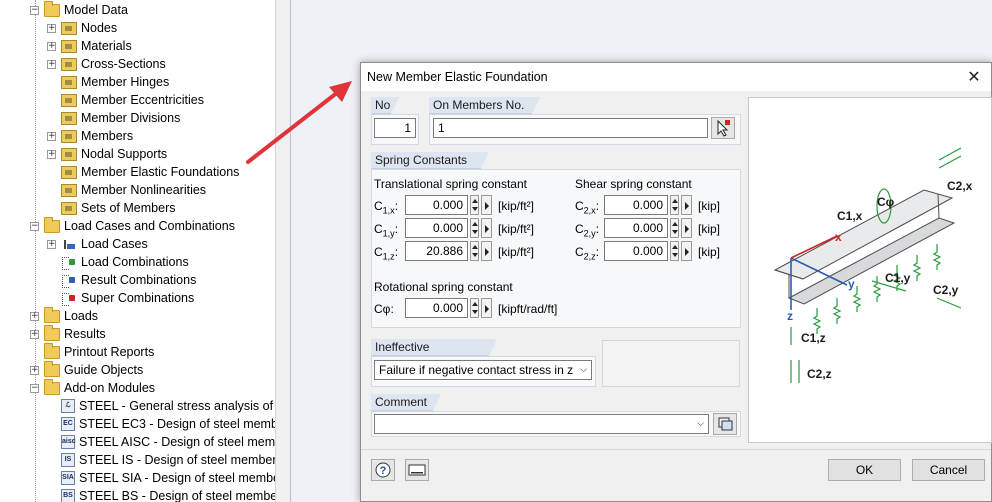 The height and width of the screenshot is (502, 992). I want to click on tree-item-steel-ec3-design-of-steel-membe: EC STEEL EC3 - Design of steel membe, so click(161, 424).